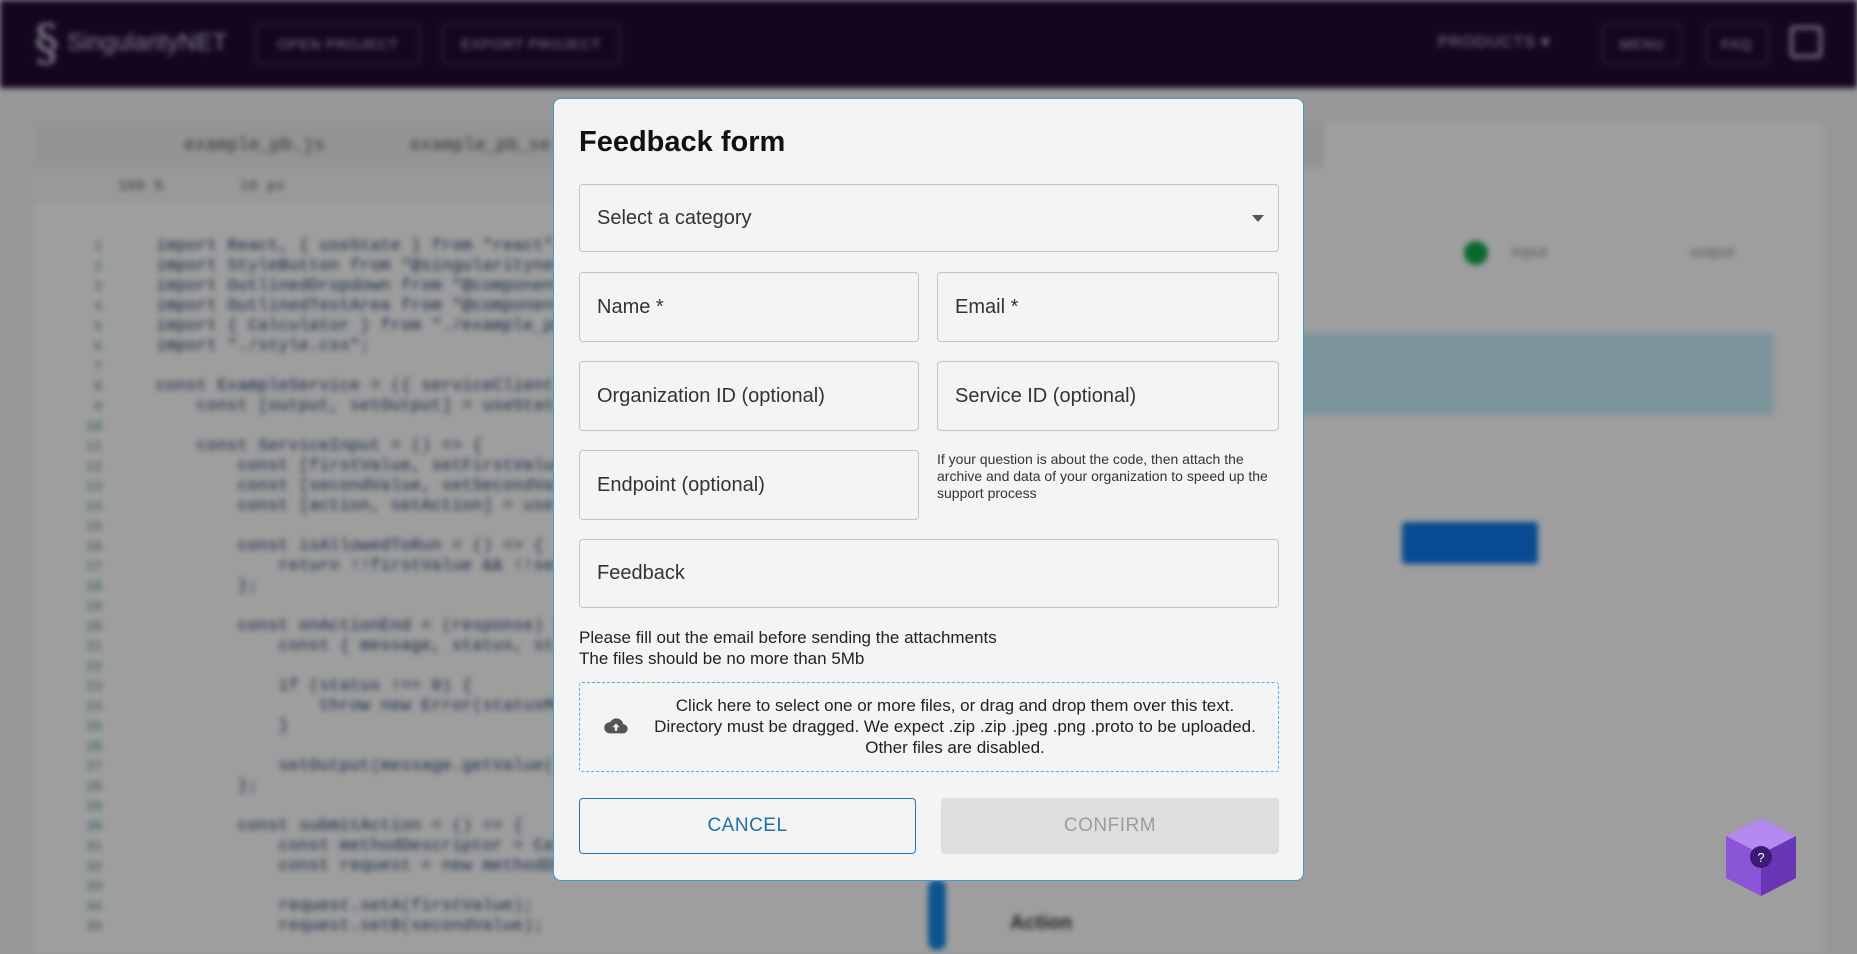 The height and width of the screenshot is (954, 1857). I want to click on chevron-down-icon, so click(1258, 218).